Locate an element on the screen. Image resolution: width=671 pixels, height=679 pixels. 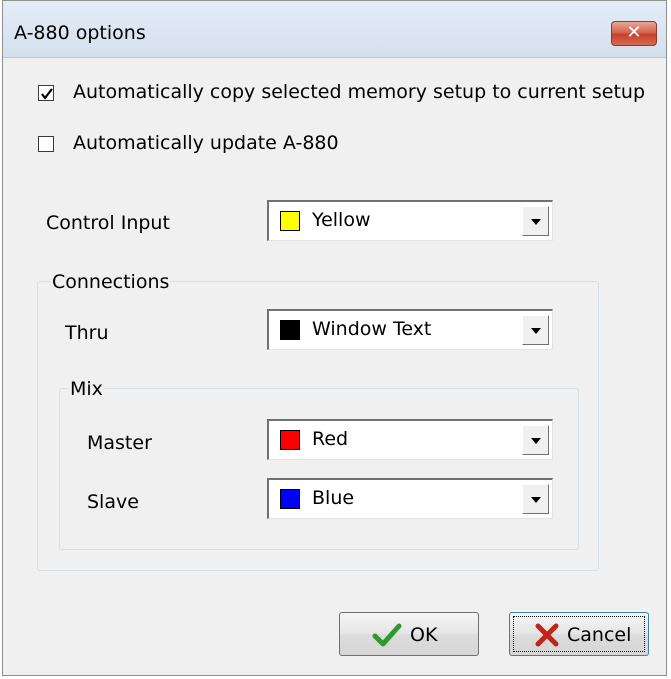
connections-group-label: Connections is located at coordinates (111, 282).